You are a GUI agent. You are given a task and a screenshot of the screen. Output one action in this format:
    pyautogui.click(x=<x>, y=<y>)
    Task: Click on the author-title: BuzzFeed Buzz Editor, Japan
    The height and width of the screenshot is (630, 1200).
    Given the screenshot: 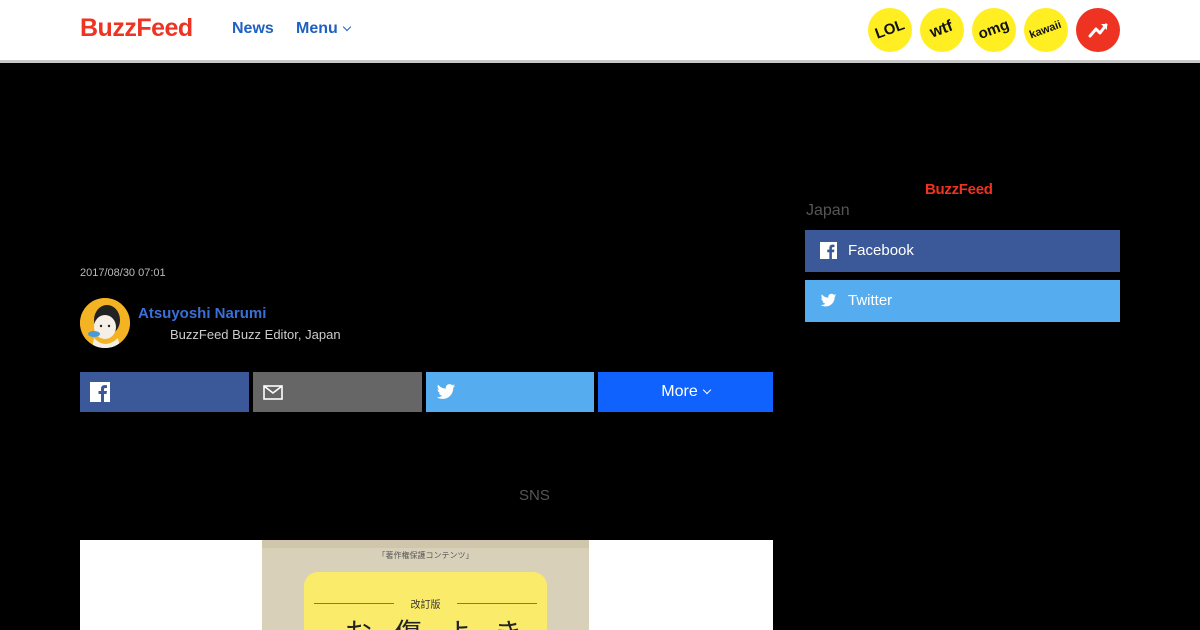 What is the action you would take?
    pyautogui.click(x=255, y=334)
    